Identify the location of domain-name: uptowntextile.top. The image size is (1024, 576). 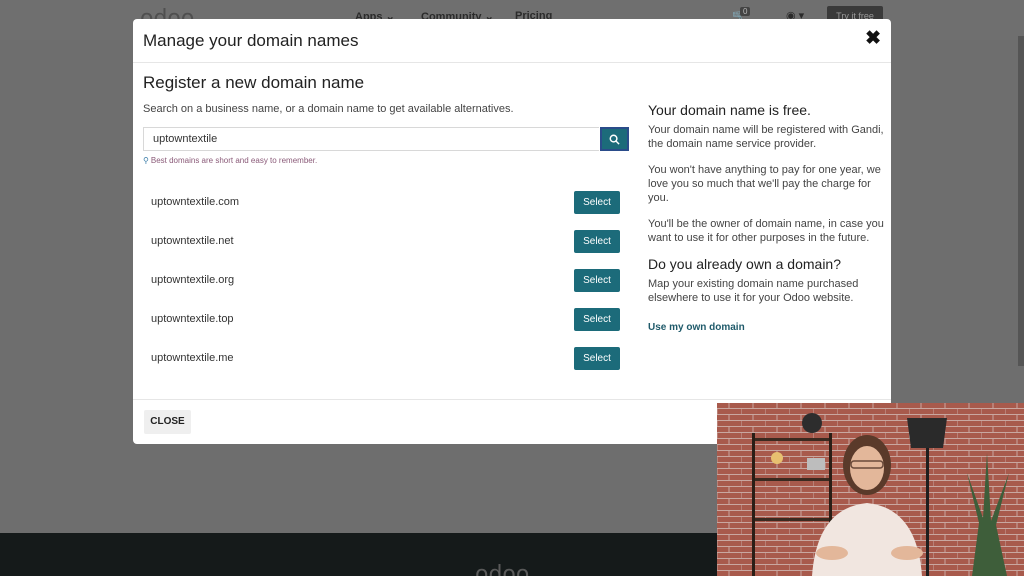
(192, 319).